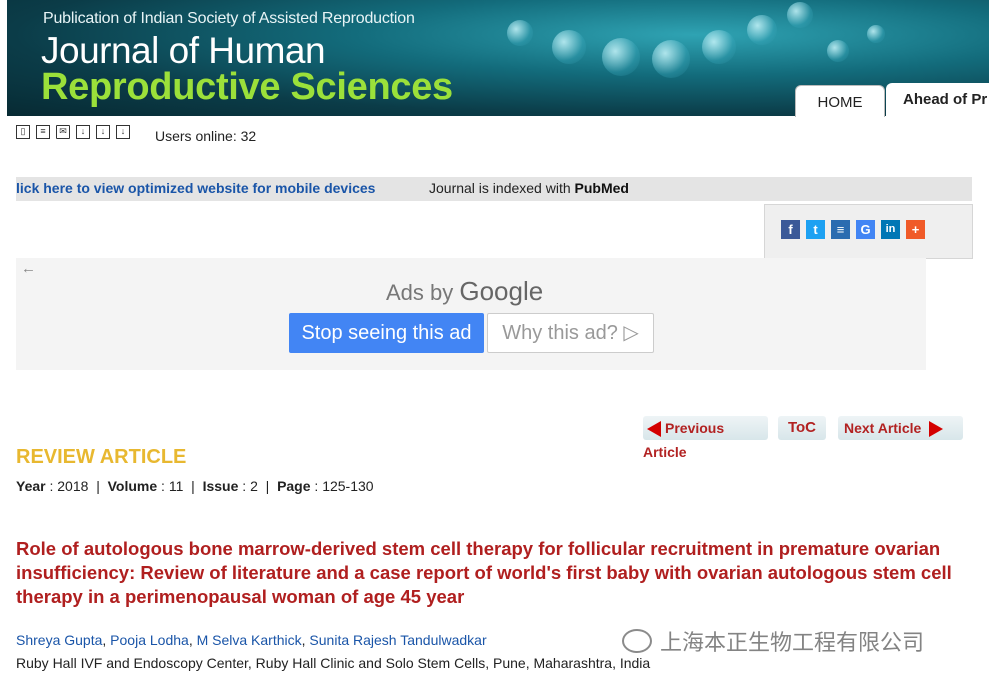  I want to click on year-value: 2018, so click(73, 486).